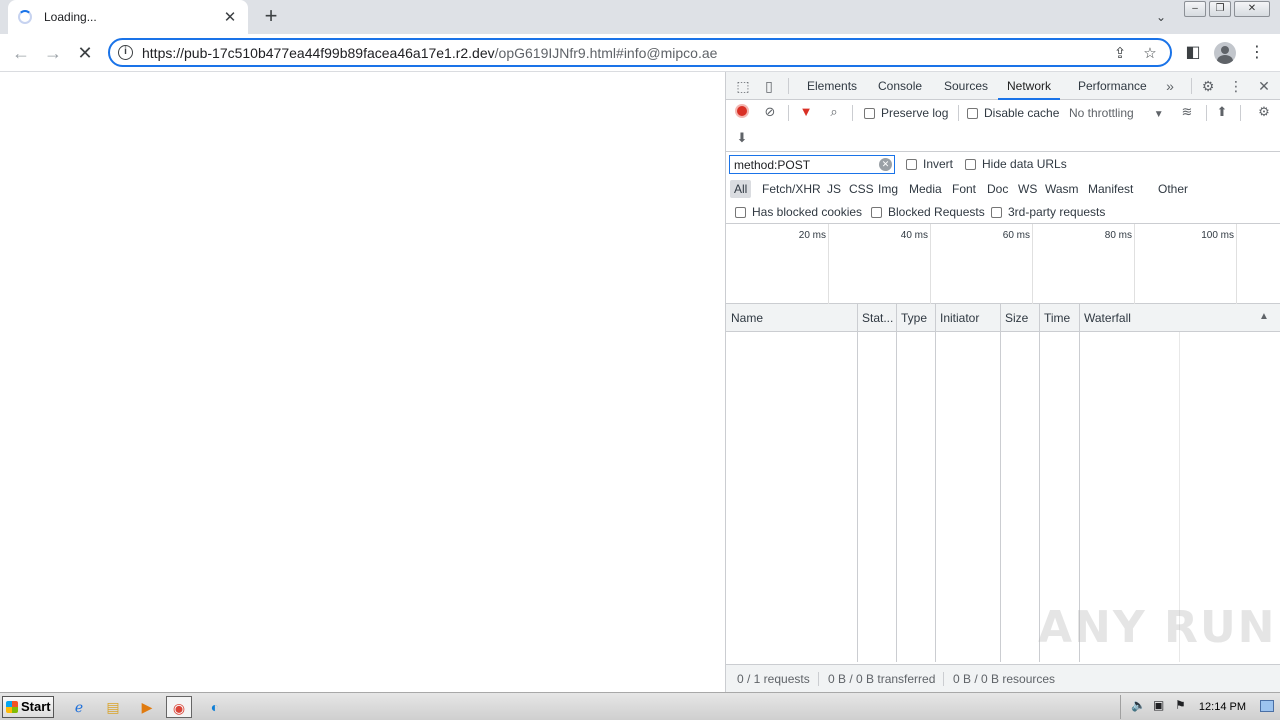 The image size is (1280, 720). I want to click on back-button: ←, so click(21, 53).